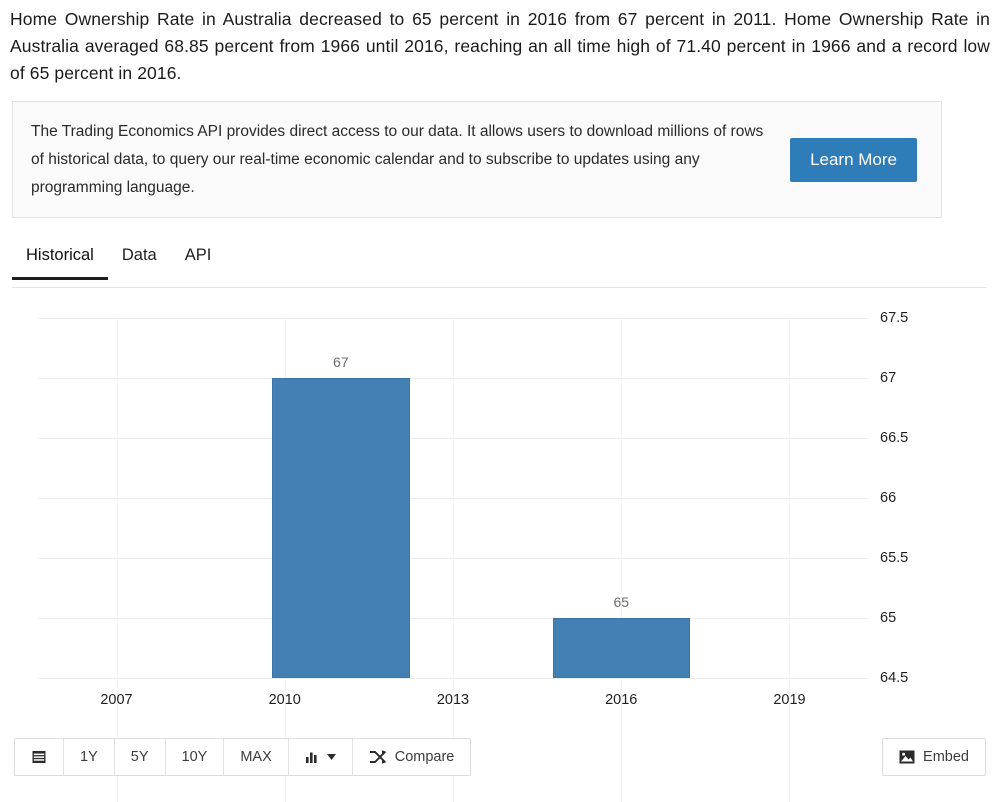 The image size is (1000, 802). I want to click on tab-api: API, so click(198, 261).